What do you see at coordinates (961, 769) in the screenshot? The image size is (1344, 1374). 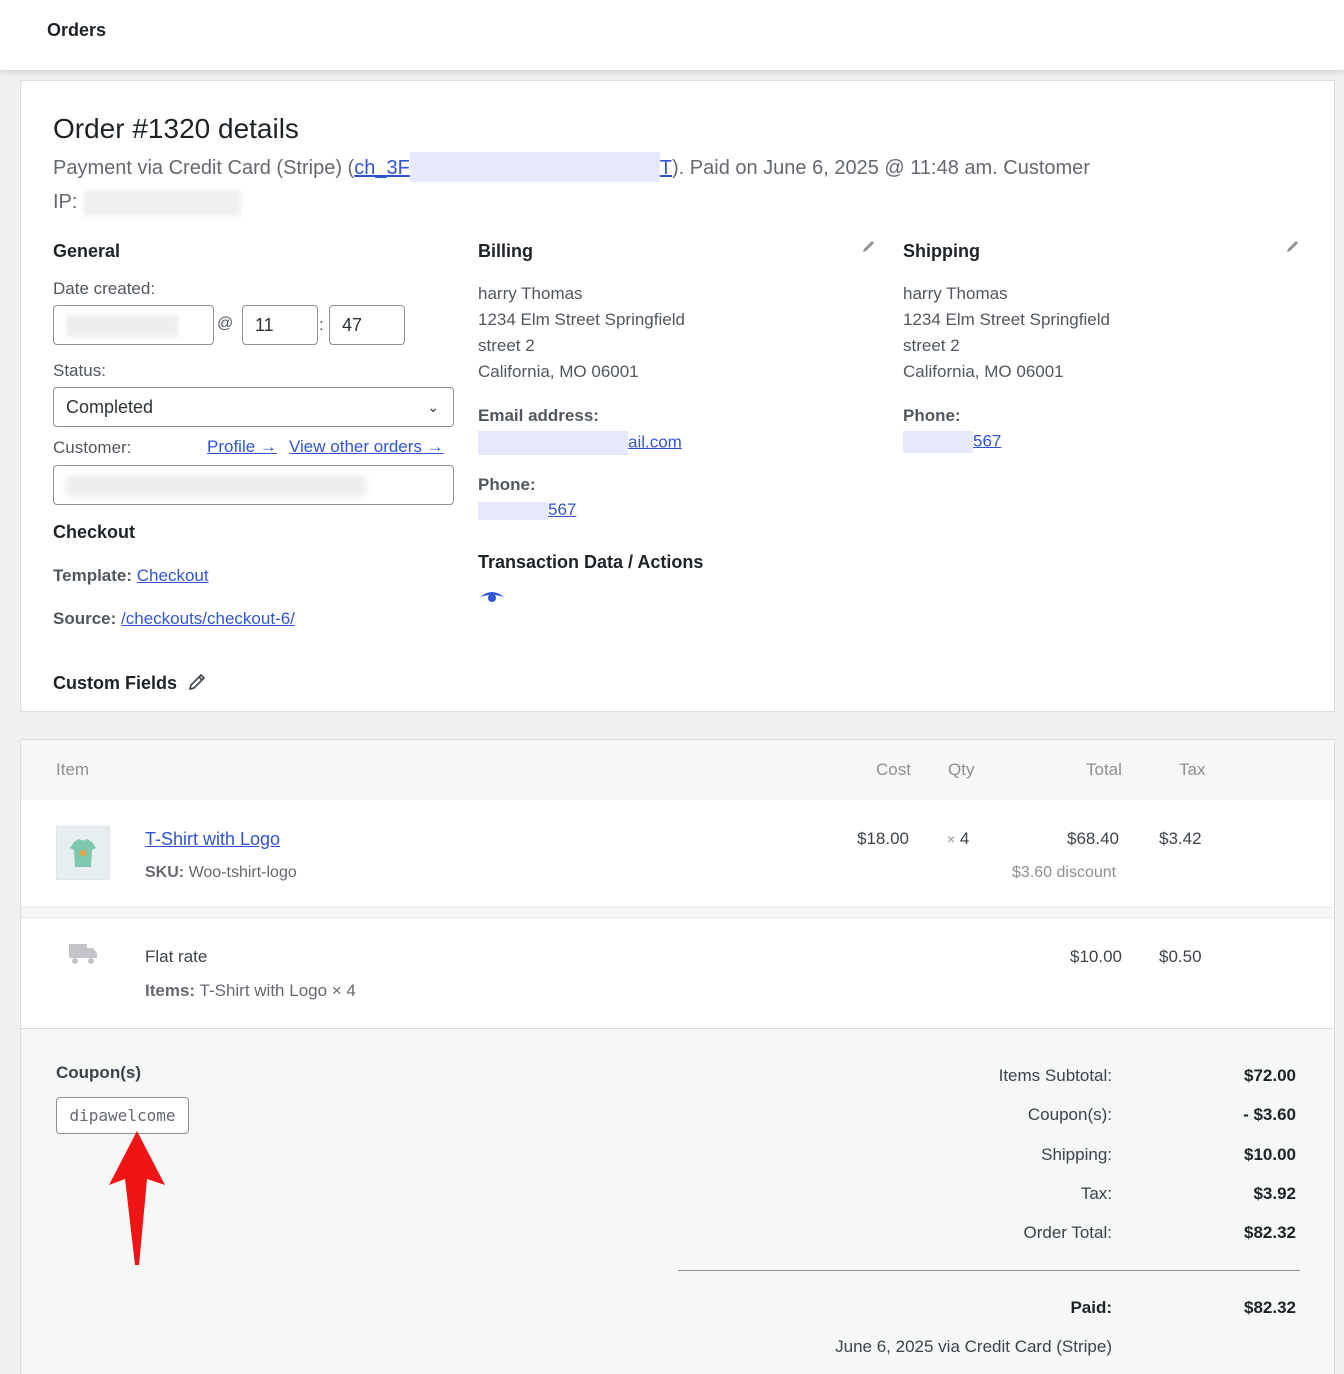 I see `column-qty: Qty` at bounding box center [961, 769].